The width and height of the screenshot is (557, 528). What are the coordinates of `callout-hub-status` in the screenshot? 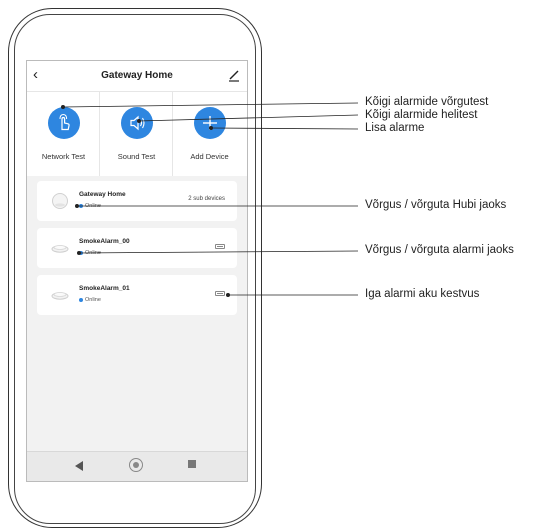 It's located at (216, 206).